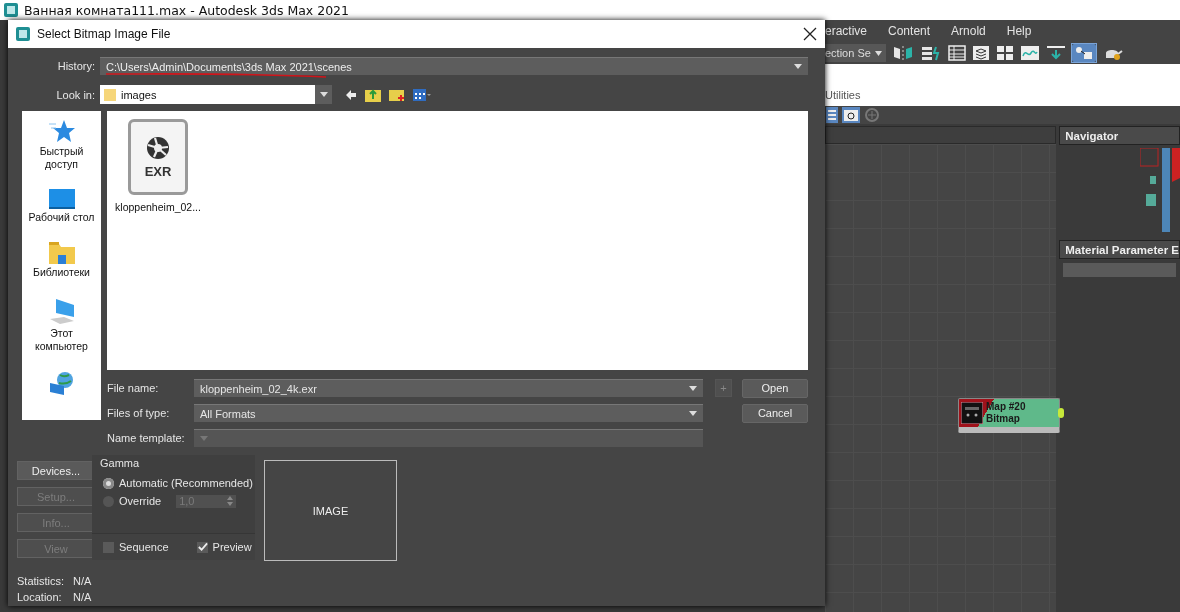 This screenshot has height=612, width=1180. I want to click on checker-ball-icon, so click(872, 115).